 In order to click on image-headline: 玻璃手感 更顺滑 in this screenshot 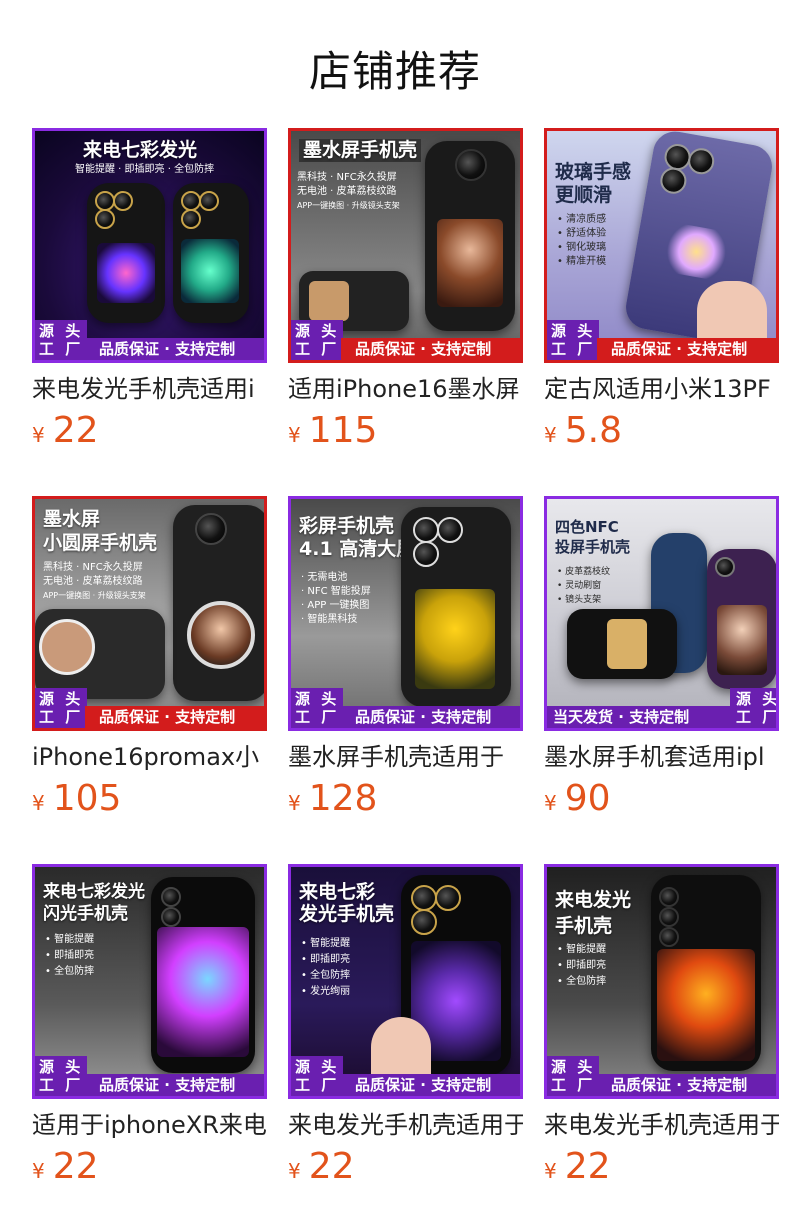, I will do `click(593, 183)`.